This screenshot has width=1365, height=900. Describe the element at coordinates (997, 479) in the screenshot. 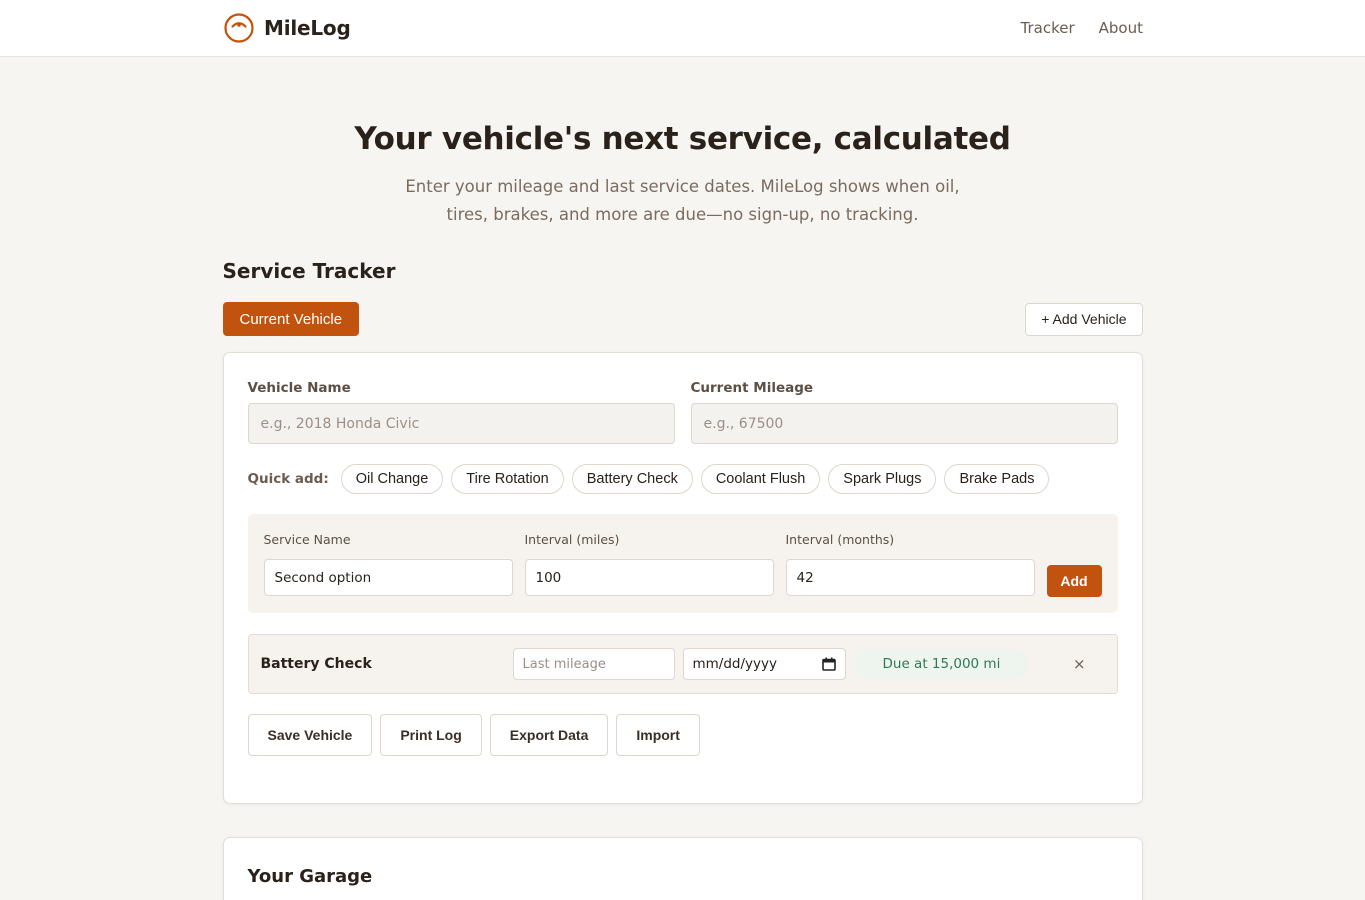

I see `quick-add-brake-pads: Brake Pads` at that location.